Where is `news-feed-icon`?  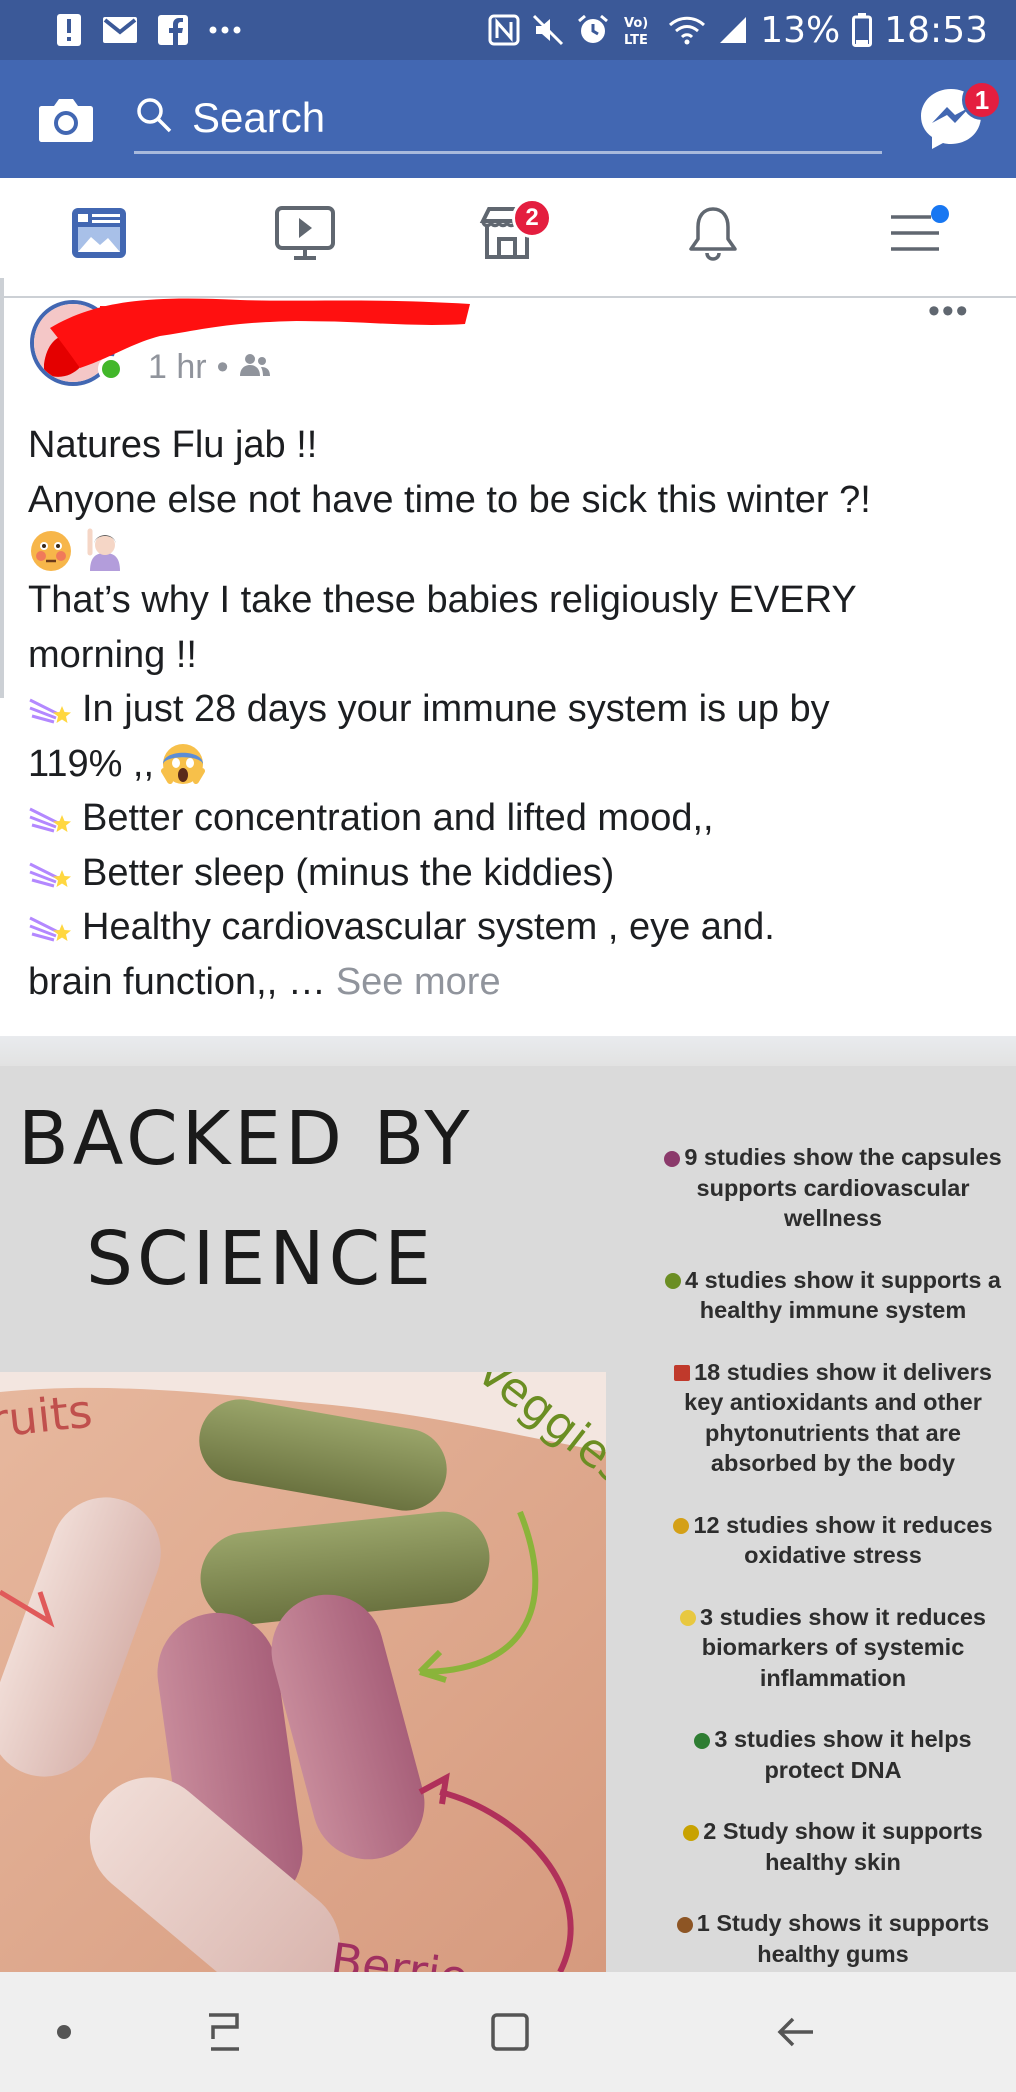 news-feed-icon is located at coordinates (99, 235).